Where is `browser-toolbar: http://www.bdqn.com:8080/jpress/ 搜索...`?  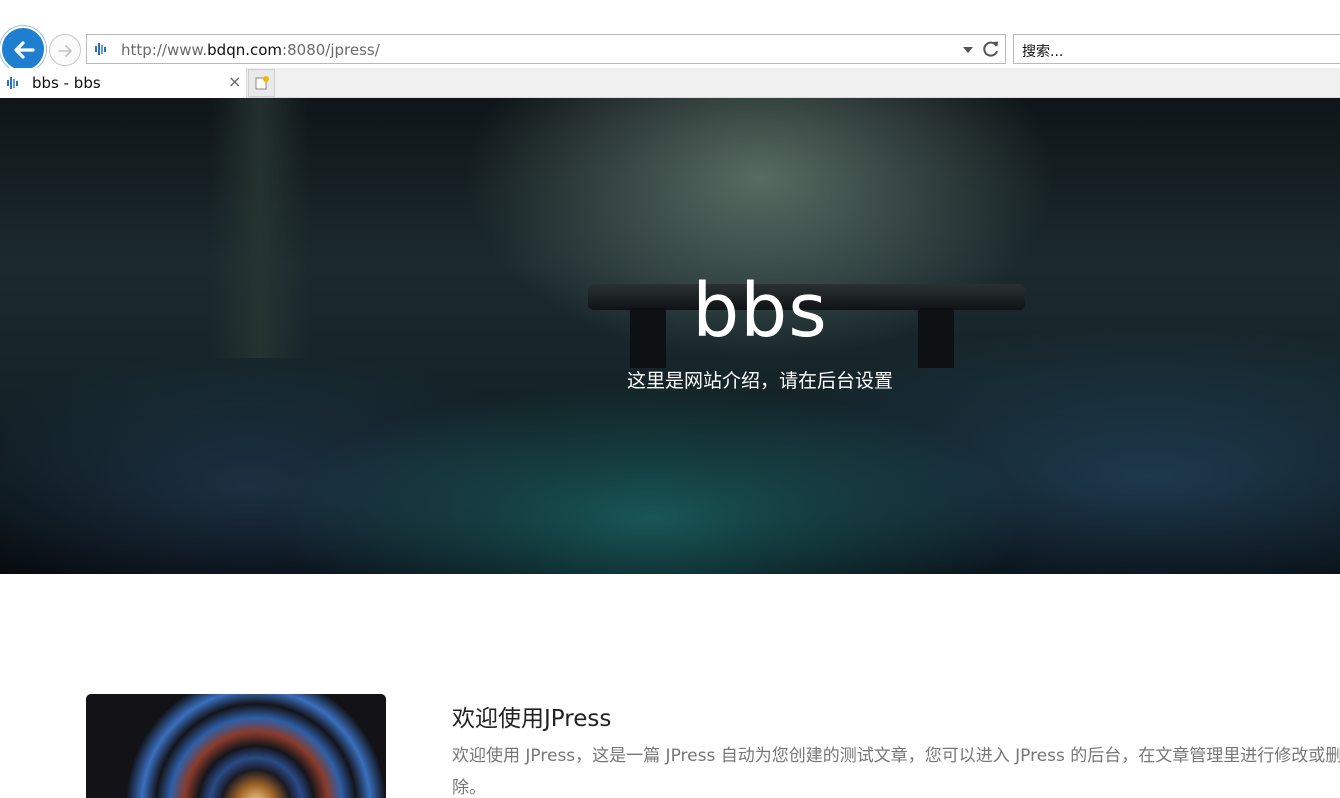
browser-toolbar: http://www.bdqn.com:8080/jpress/ 搜索... is located at coordinates (670, 36).